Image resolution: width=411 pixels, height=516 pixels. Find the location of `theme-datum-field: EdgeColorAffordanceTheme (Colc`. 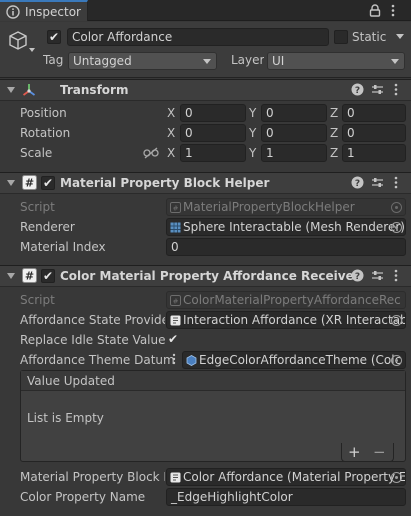

theme-datum-field: EdgeColorAffordanceTheme (Colc is located at coordinates (294, 360).